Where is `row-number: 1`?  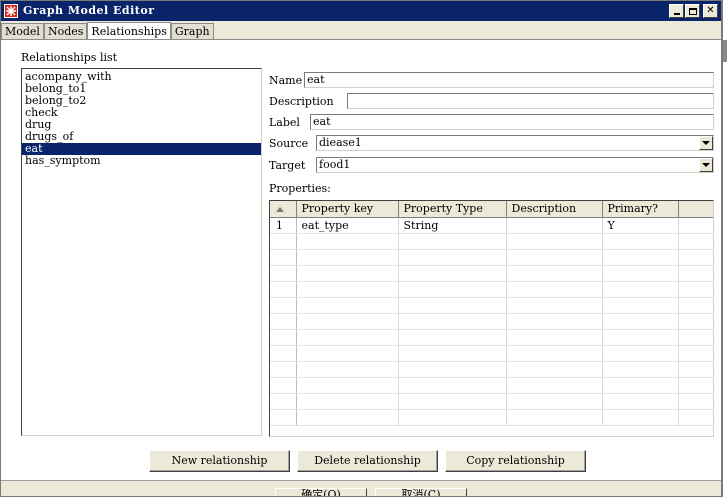
row-number: 1 is located at coordinates (283, 225).